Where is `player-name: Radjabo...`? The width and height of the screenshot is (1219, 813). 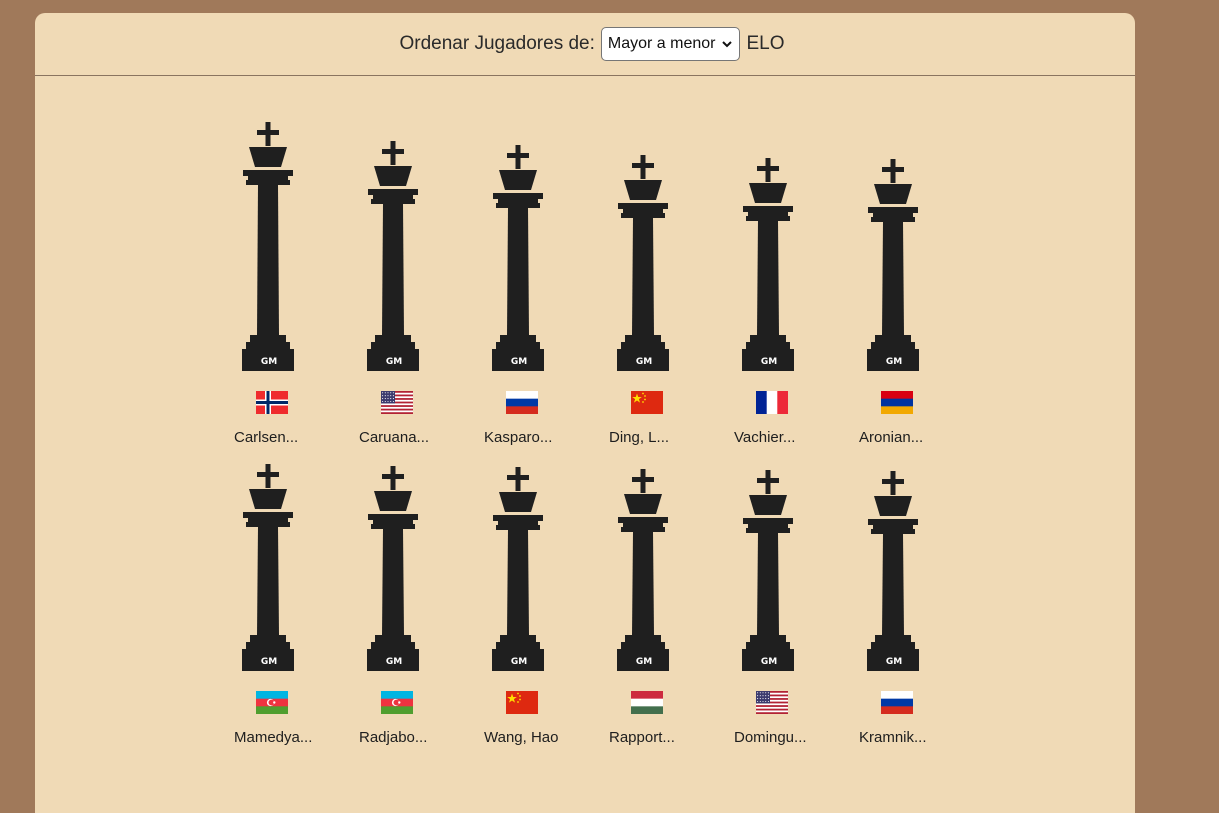
player-name: Radjabo... is located at coordinates (393, 737).